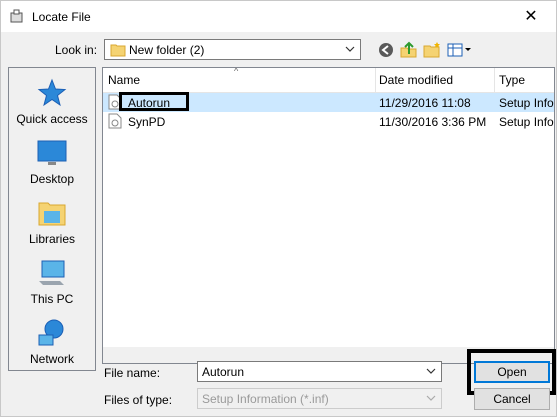 This screenshot has height=417, width=557. I want to click on place-label: This PC, so click(52, 299).